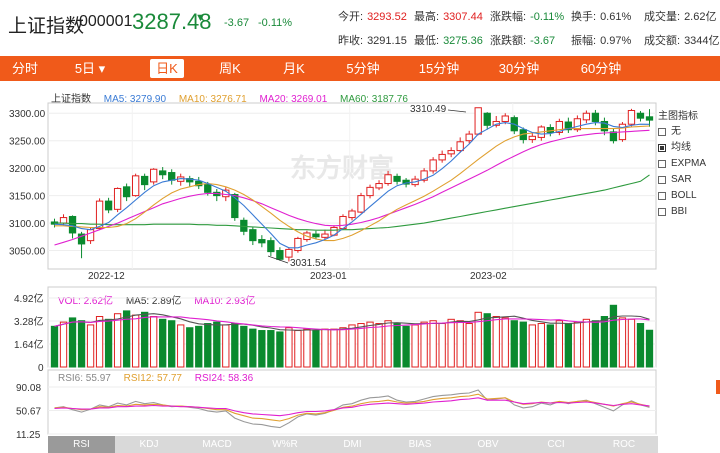 The height and width of the screenshot is (453, 720). I want to click on tab-weekly: 周K, so click(230, 68).